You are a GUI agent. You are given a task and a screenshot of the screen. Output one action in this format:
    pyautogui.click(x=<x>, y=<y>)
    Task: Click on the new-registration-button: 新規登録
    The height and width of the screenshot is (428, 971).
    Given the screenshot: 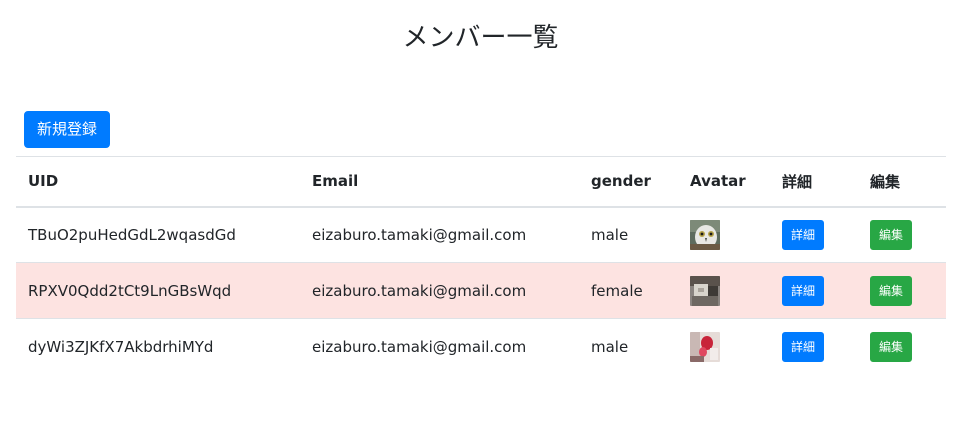 What is the action you would take?
    pyautogui.click(x=67, y=129)
    